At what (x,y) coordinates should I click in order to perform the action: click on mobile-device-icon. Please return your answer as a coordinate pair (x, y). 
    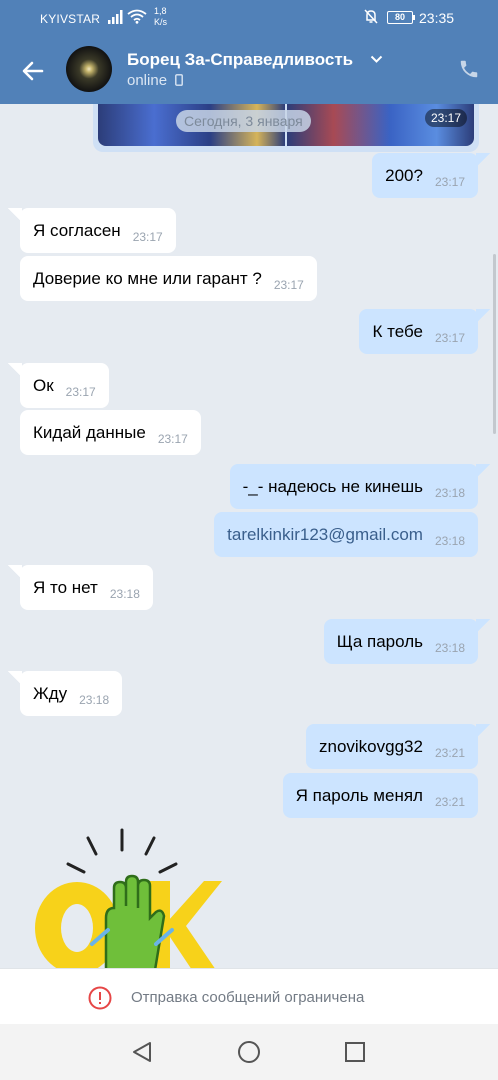
    Looking at the image, I should click on (179, 80).